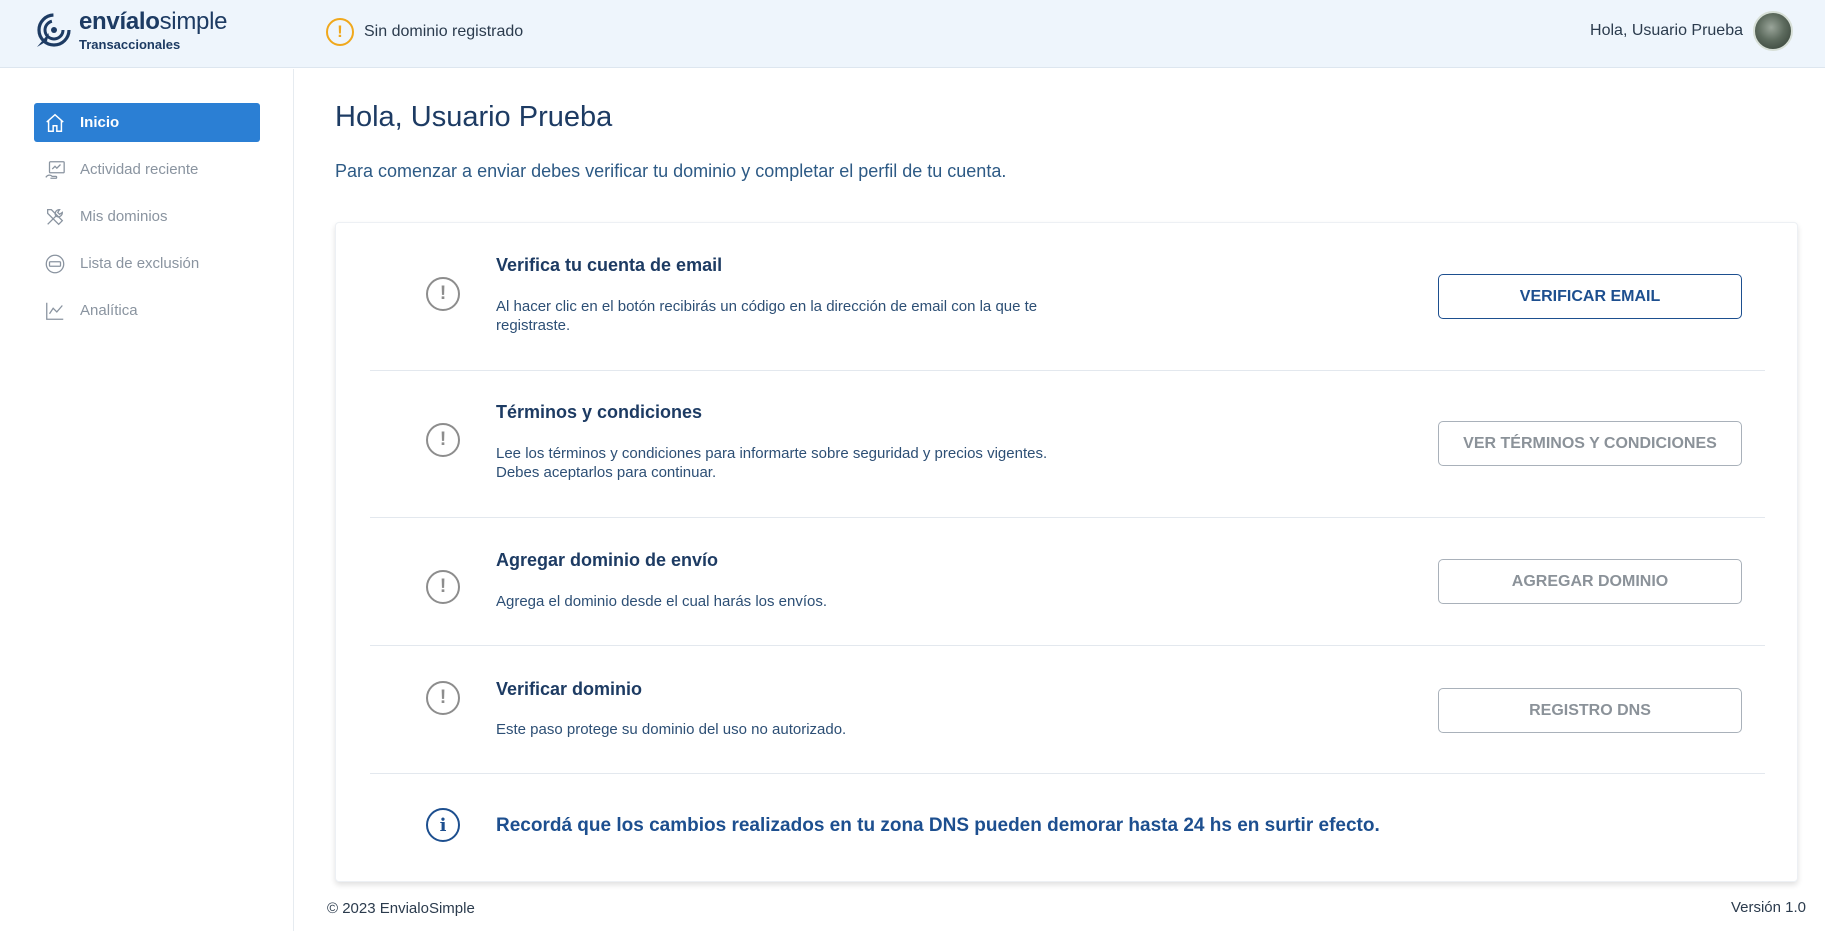 The height and width of the screenshot is (931, 1825). I want to click on sidebar-item-mis-dominios: Mis dominios, so click(147, 216).